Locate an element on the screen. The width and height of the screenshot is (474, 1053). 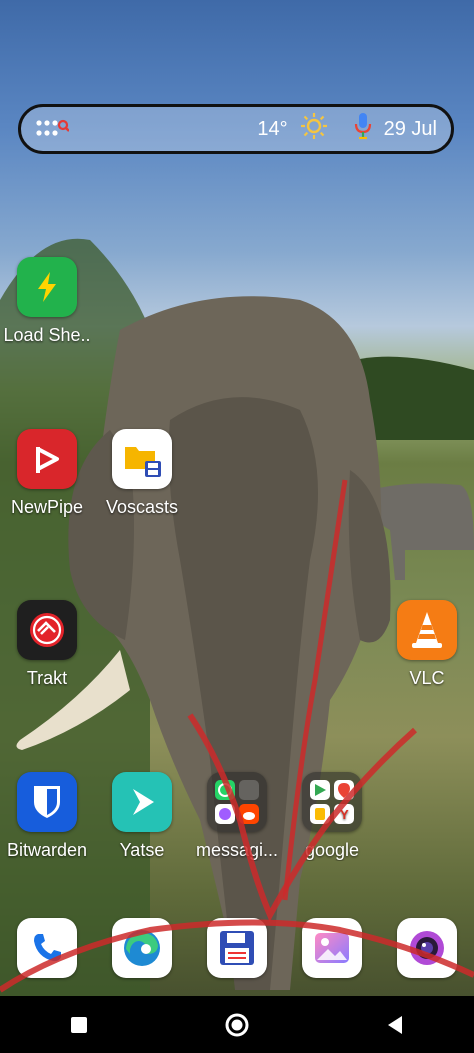
recents-button is located at coordinates (79, 1024).